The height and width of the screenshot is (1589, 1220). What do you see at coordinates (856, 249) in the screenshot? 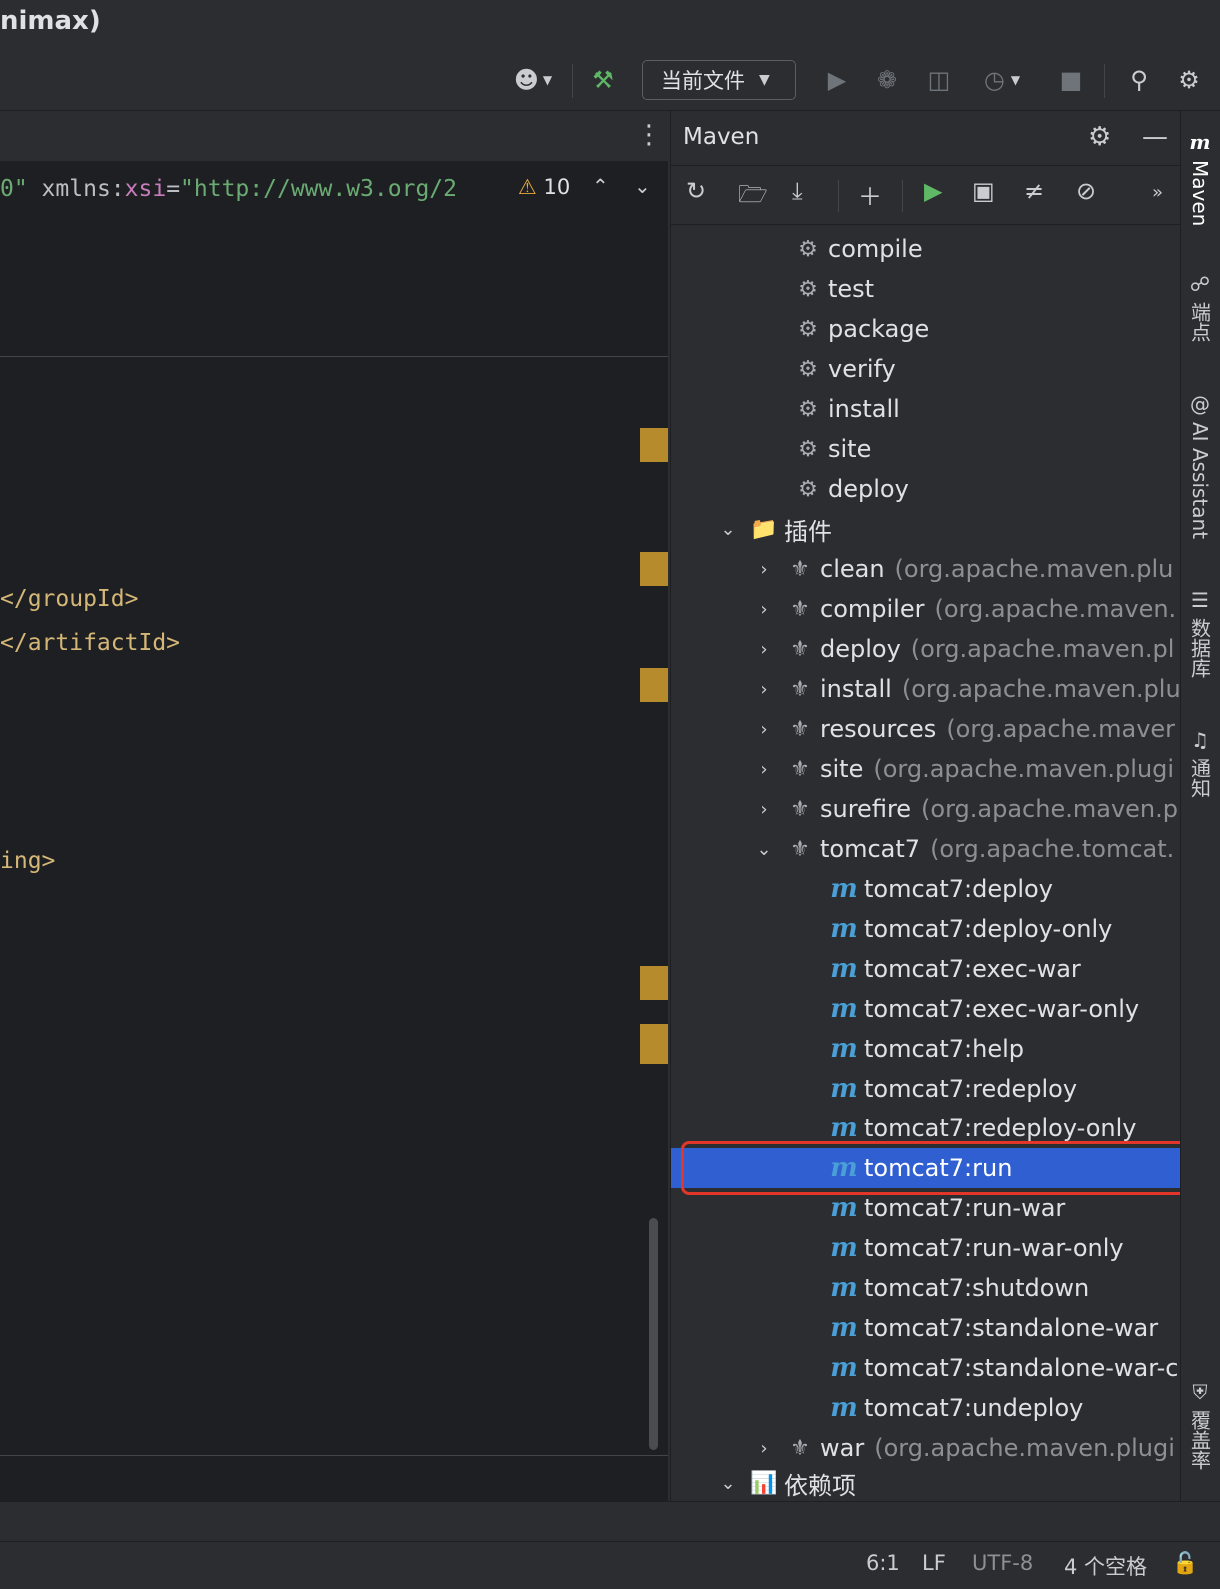
I see `lifecycle-item: ⚙ compile` at bounding box center [856, 249].